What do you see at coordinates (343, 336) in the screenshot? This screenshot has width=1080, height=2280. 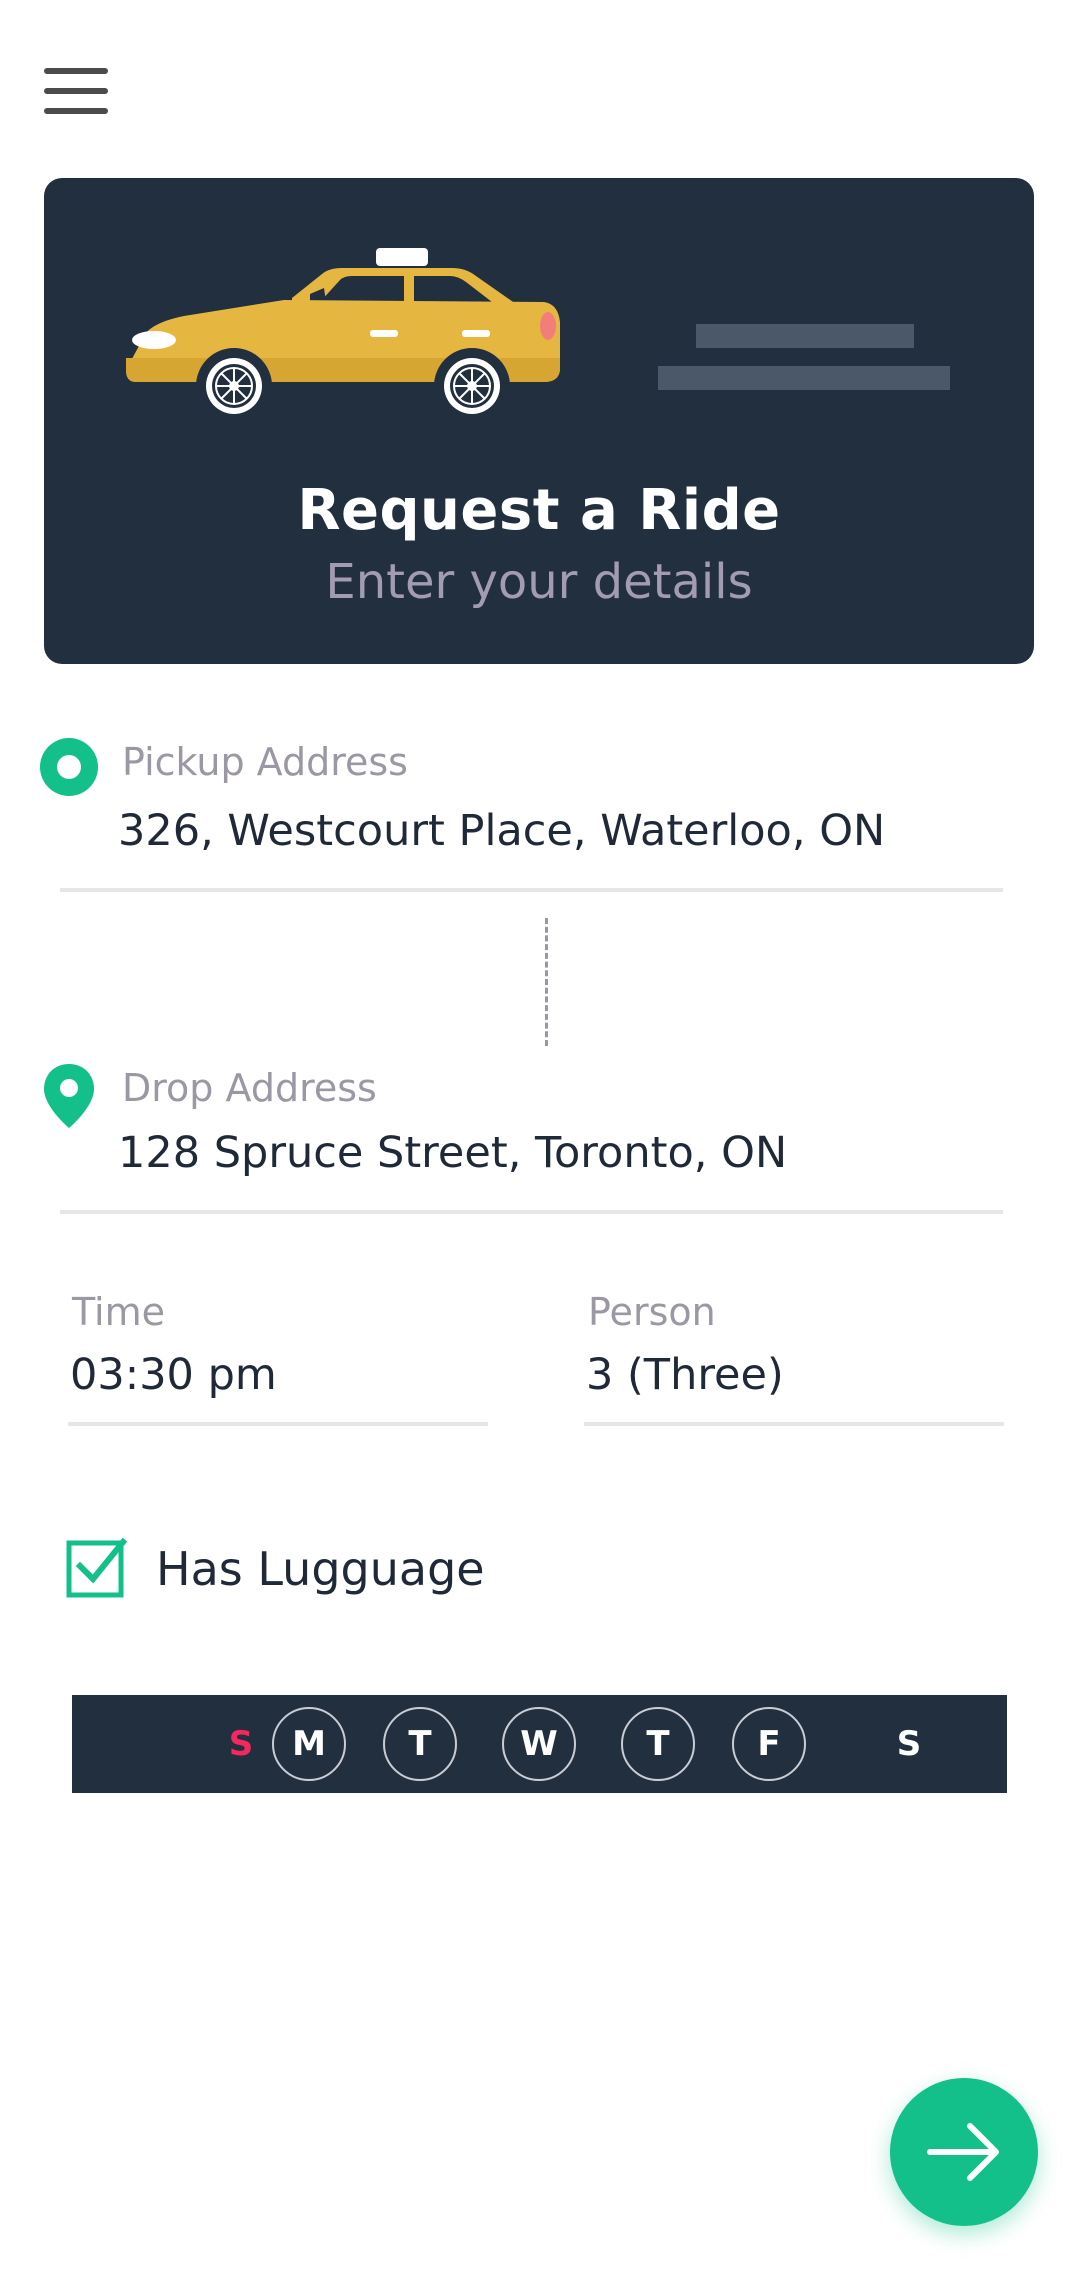 I see `taxi-car-icon` at bounding box center [343, 336].